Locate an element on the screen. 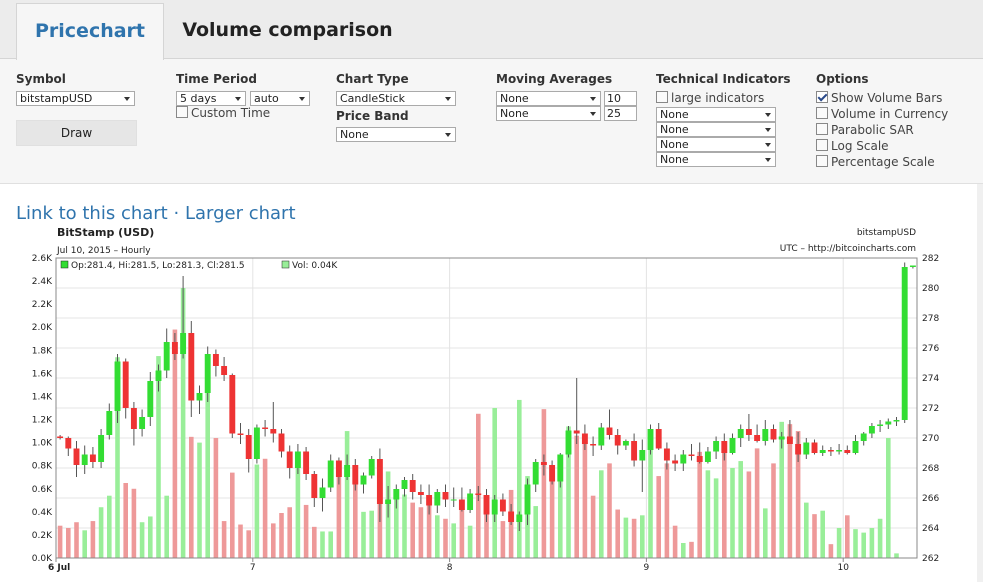  log-scale-checkbox is located at coordinates (822, 145).